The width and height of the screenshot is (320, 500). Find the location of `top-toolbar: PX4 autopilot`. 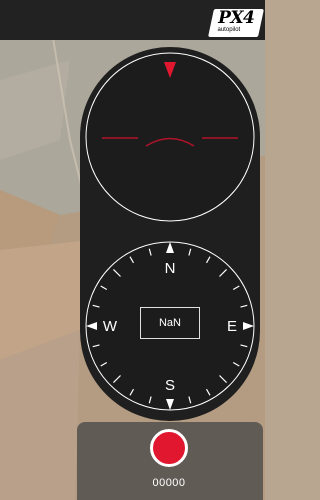

top-toolbar: PX4 autopilot is located at coordinates (132, 20).